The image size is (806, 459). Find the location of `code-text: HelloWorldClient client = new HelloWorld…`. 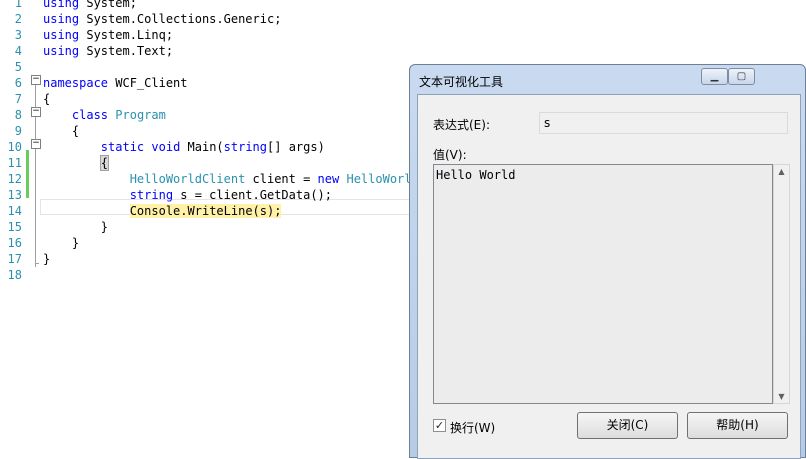

code-text: HelloWorldClient client = new HelloWorld… is located at coordinates (234, 179).